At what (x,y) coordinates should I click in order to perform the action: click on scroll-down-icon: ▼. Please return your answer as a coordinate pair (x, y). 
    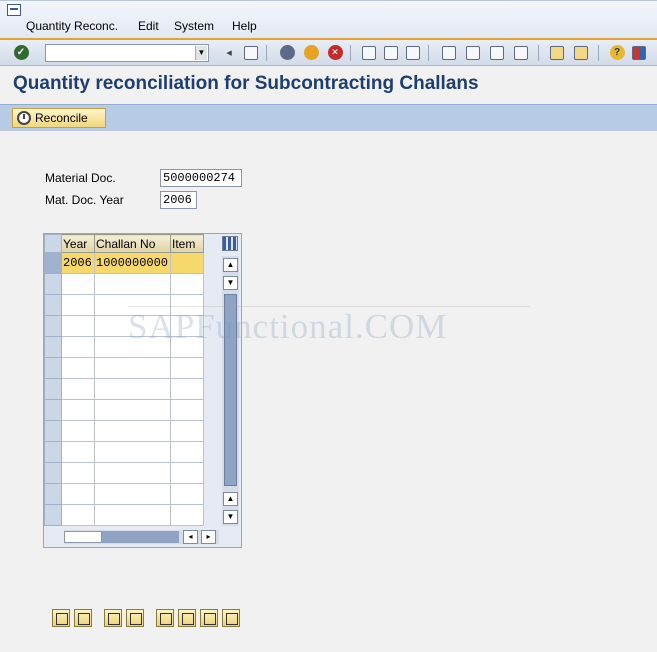
    Looking at the image, I should click on (230, 283).